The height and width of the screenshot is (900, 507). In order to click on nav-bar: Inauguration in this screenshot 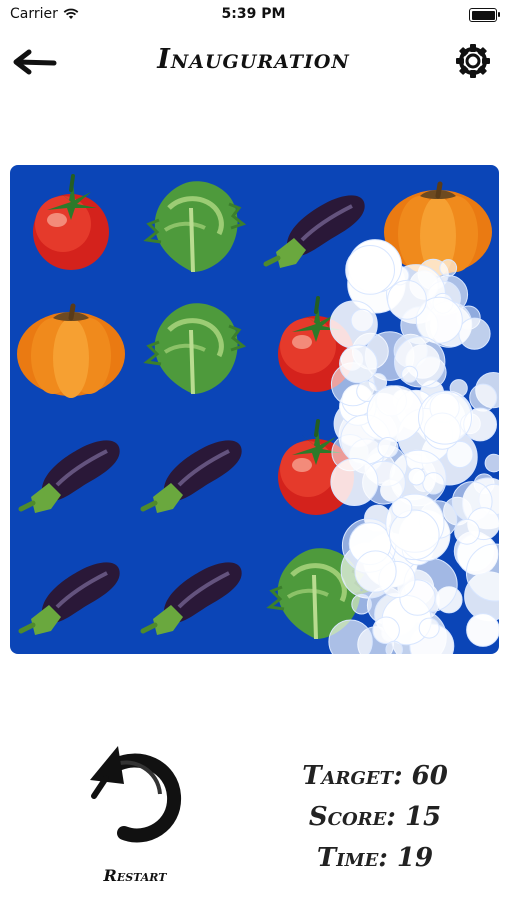, I will do `click(253, 63)`.